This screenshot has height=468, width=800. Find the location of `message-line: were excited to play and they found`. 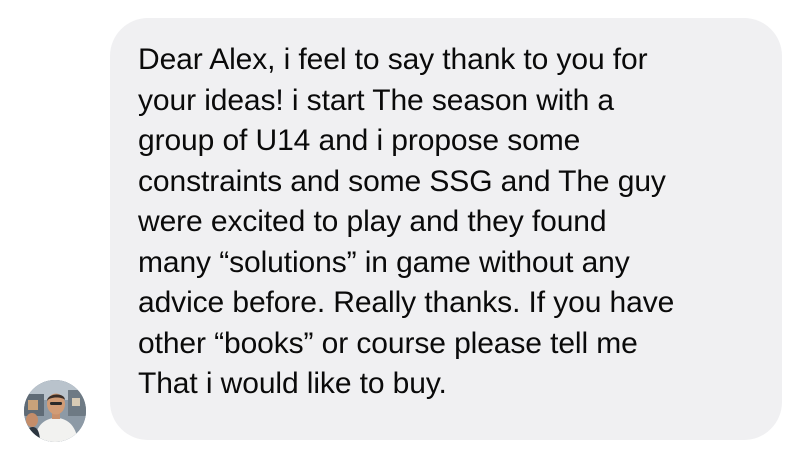

message-line: were excited to play and they found is located at coordinates (372, 221).